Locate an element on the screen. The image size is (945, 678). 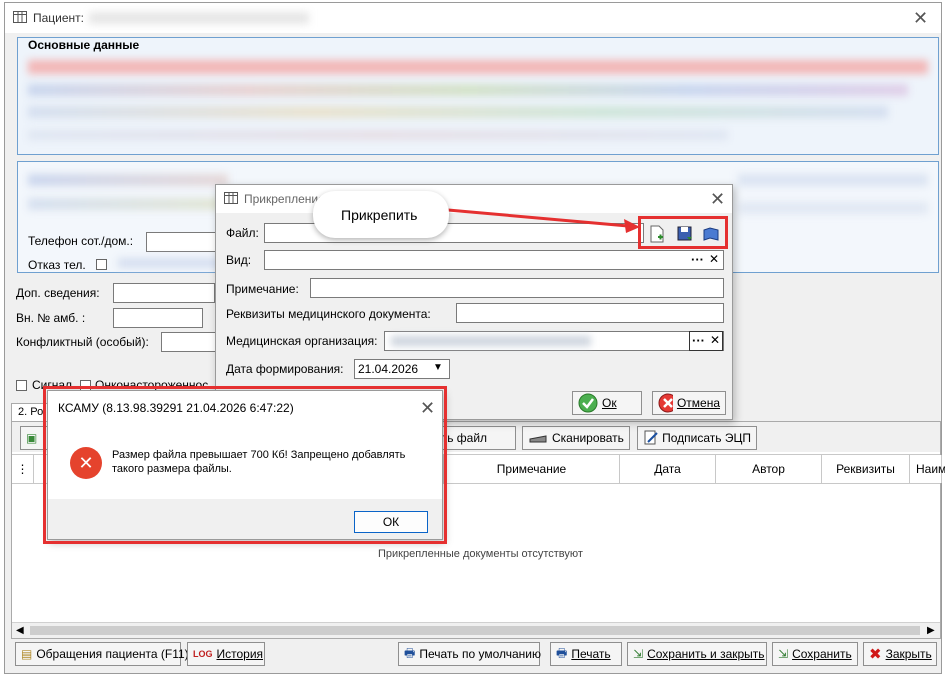
callout-bubble: Прикрепить is located at coordinates (381, 214).